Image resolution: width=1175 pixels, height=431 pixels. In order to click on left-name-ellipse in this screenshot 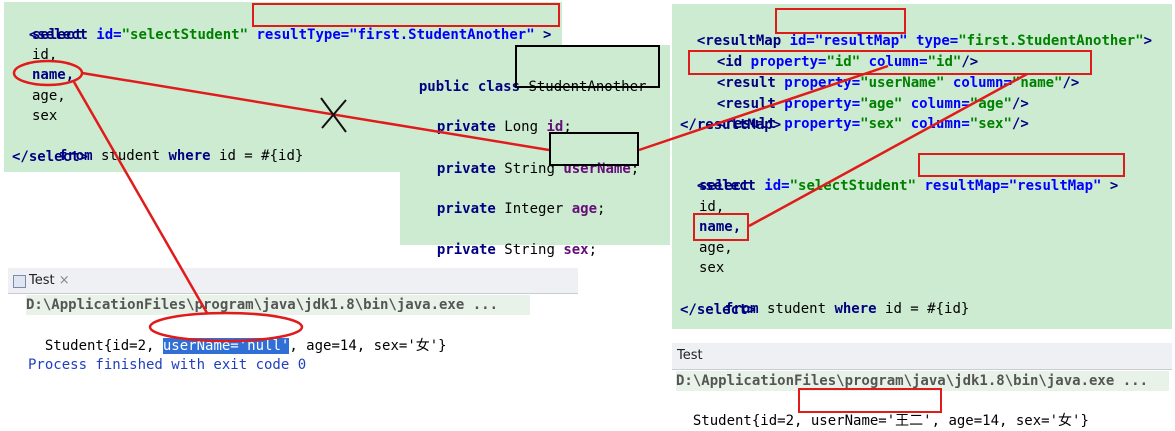, I will do `click(48, 73)`.